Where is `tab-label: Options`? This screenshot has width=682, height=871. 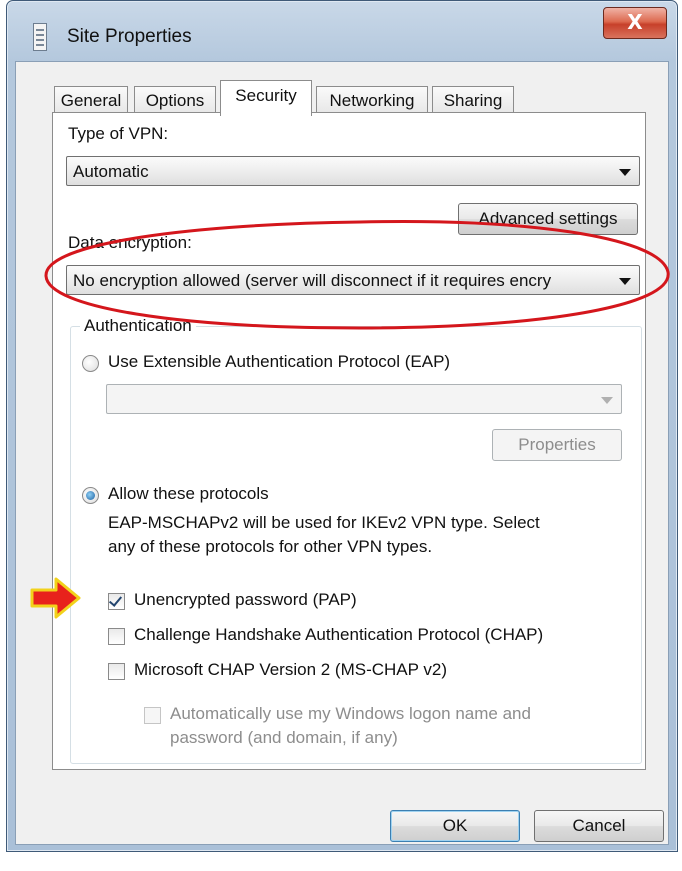
tab-label: Options is located at coordinates (175, 100).